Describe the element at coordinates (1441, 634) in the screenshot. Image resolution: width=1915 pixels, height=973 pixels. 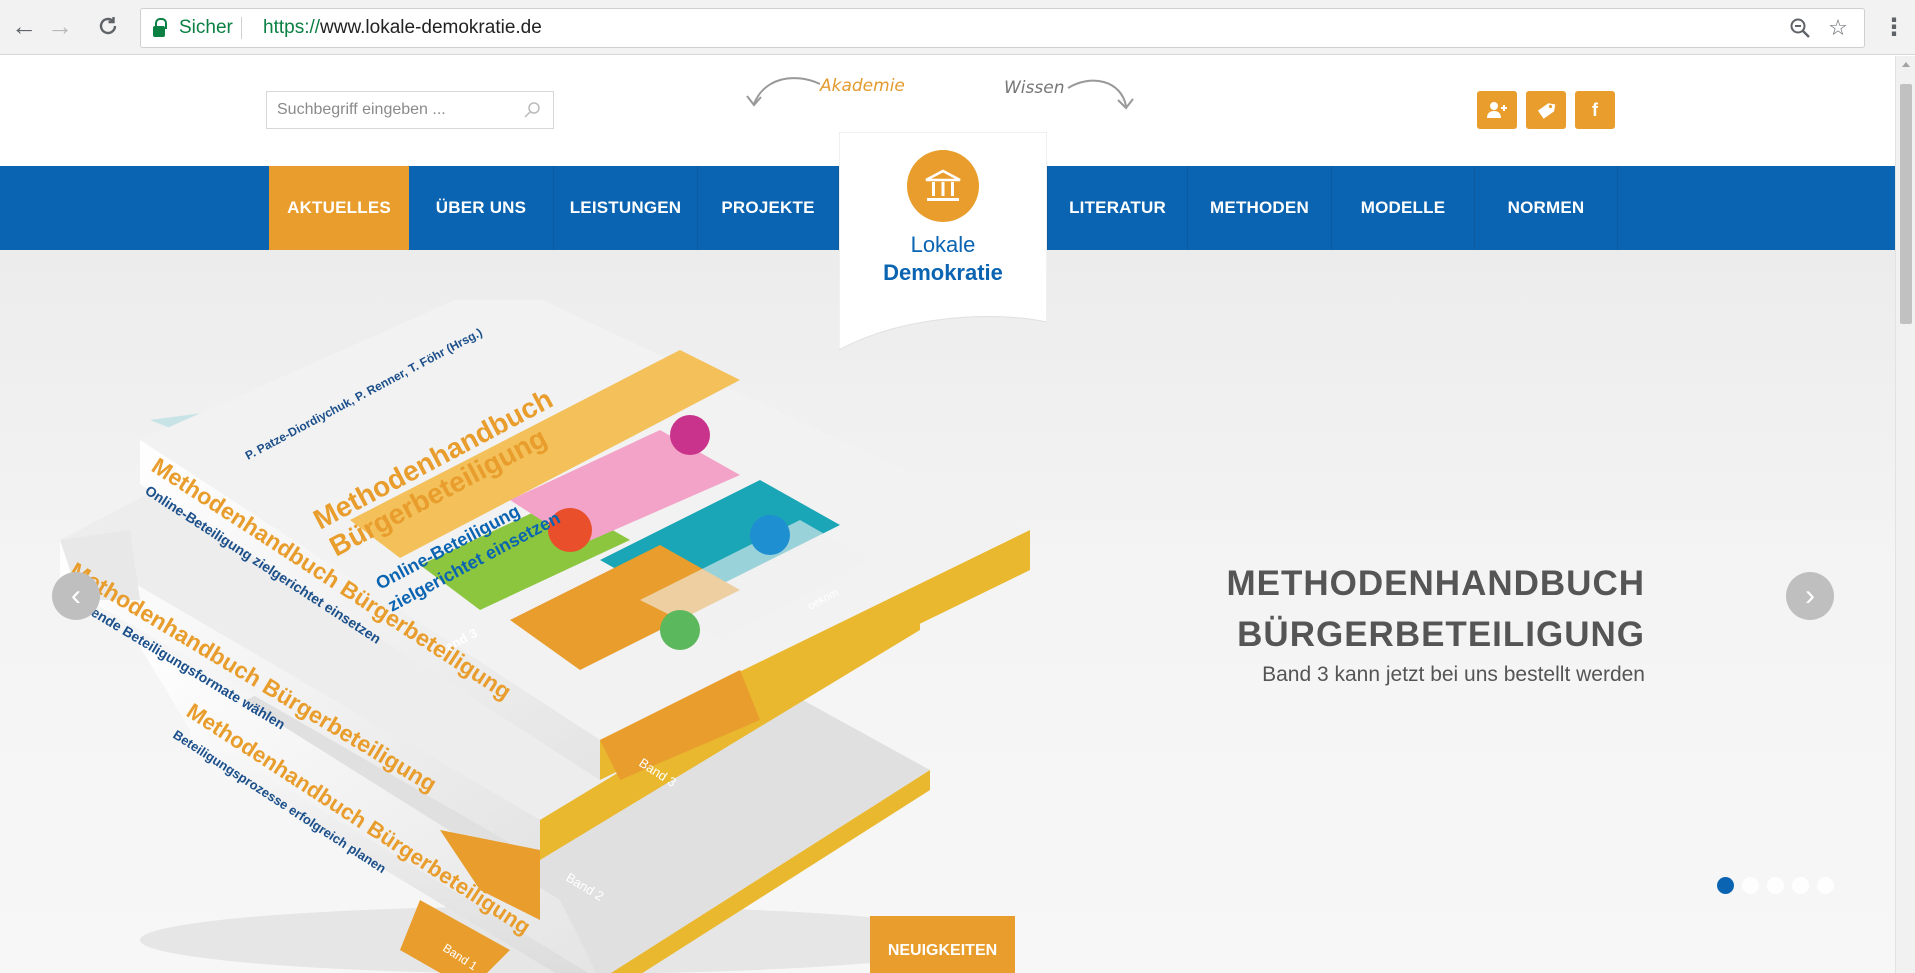
I see `slide-title-line-2: BÜRGERBETEILIGUNG` at that location.